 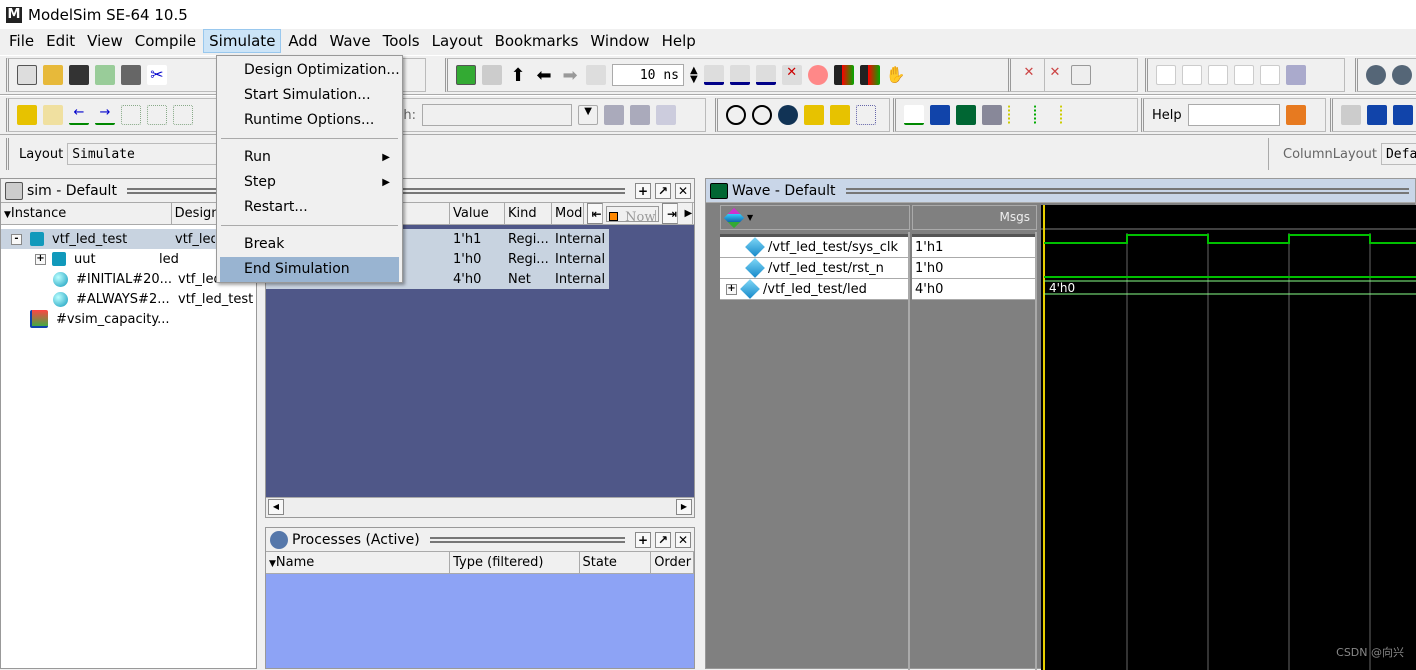 What do you see at coordinates (1403, 115) in the screenshot?
I see `calendar-icon` at bounding box center [1403, 115].